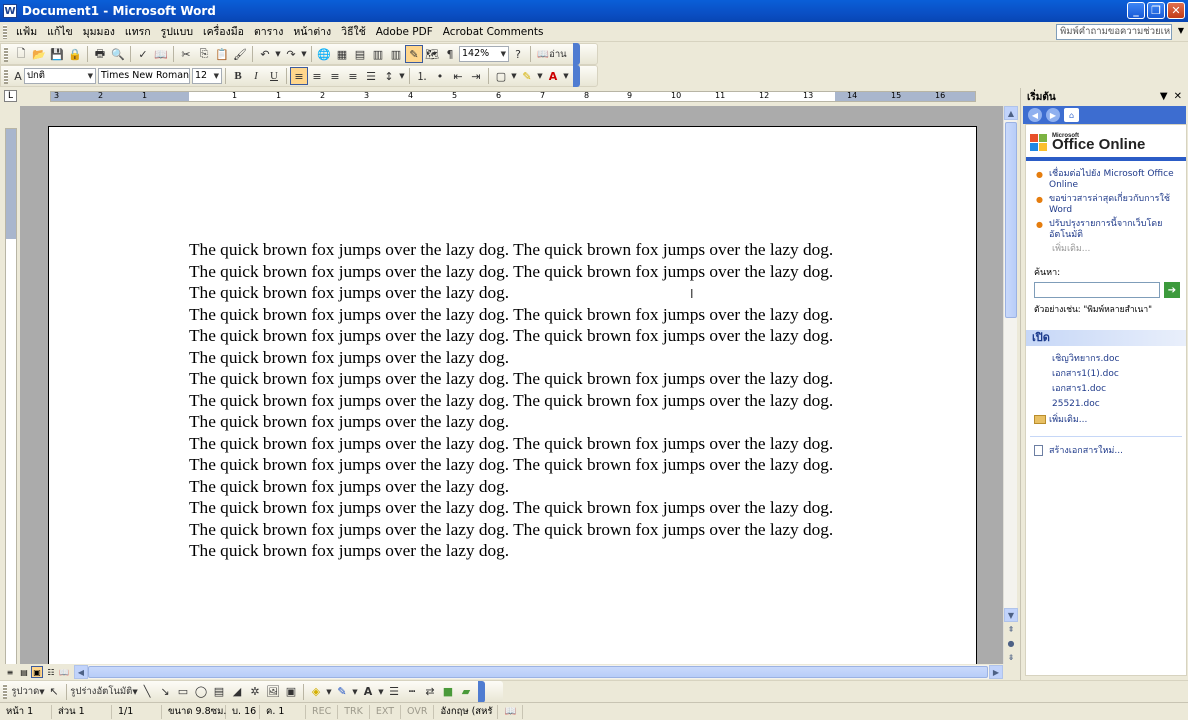 The width and height of the screenshot is (1188, 720). I want to click on decrease-indent-icon: ⇤, so click(458, 76).